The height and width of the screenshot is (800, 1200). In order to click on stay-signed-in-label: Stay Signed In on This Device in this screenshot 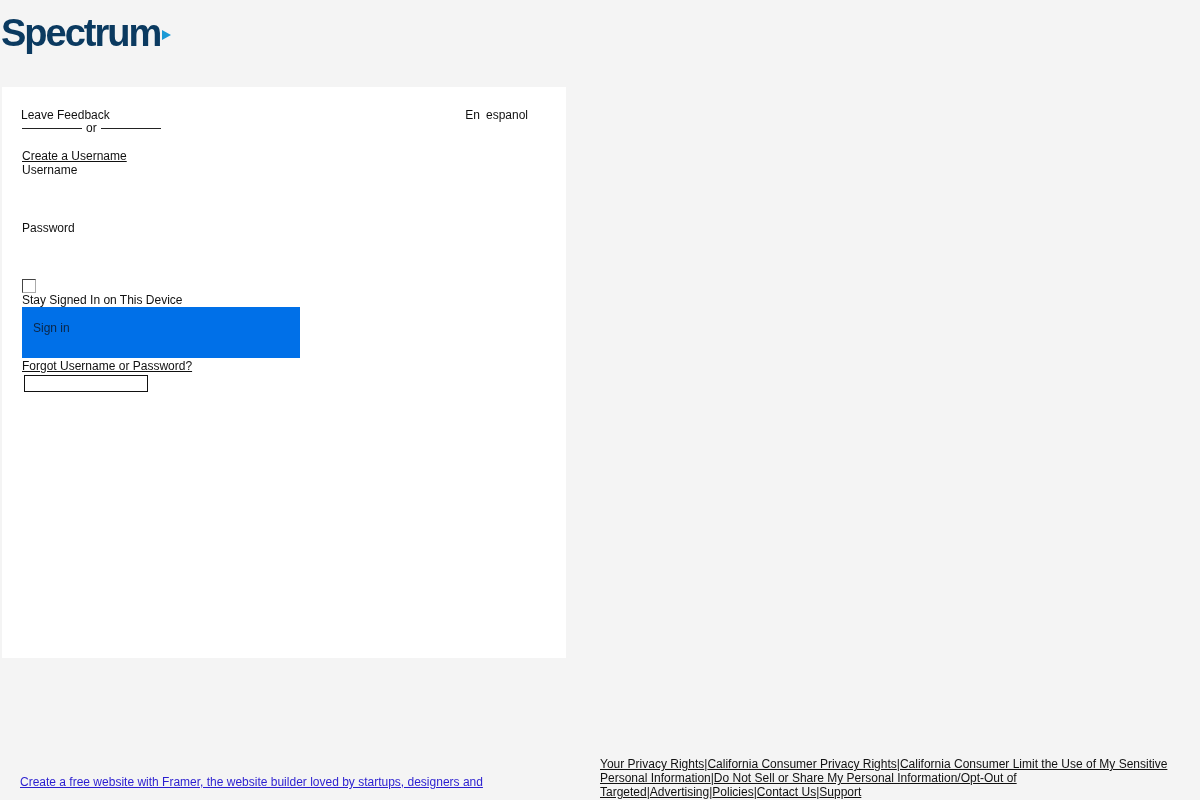, I will do `click(102, 300)`.